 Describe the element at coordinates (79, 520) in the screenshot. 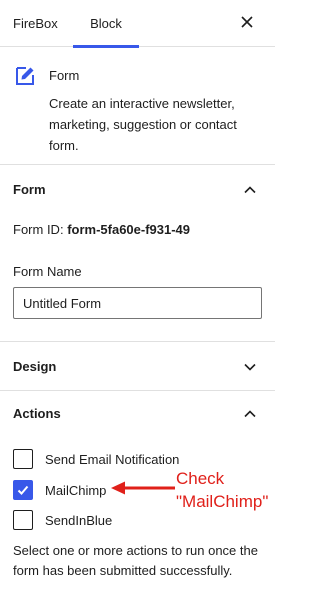

I see `action-option-label: SendInBlue` at that location.